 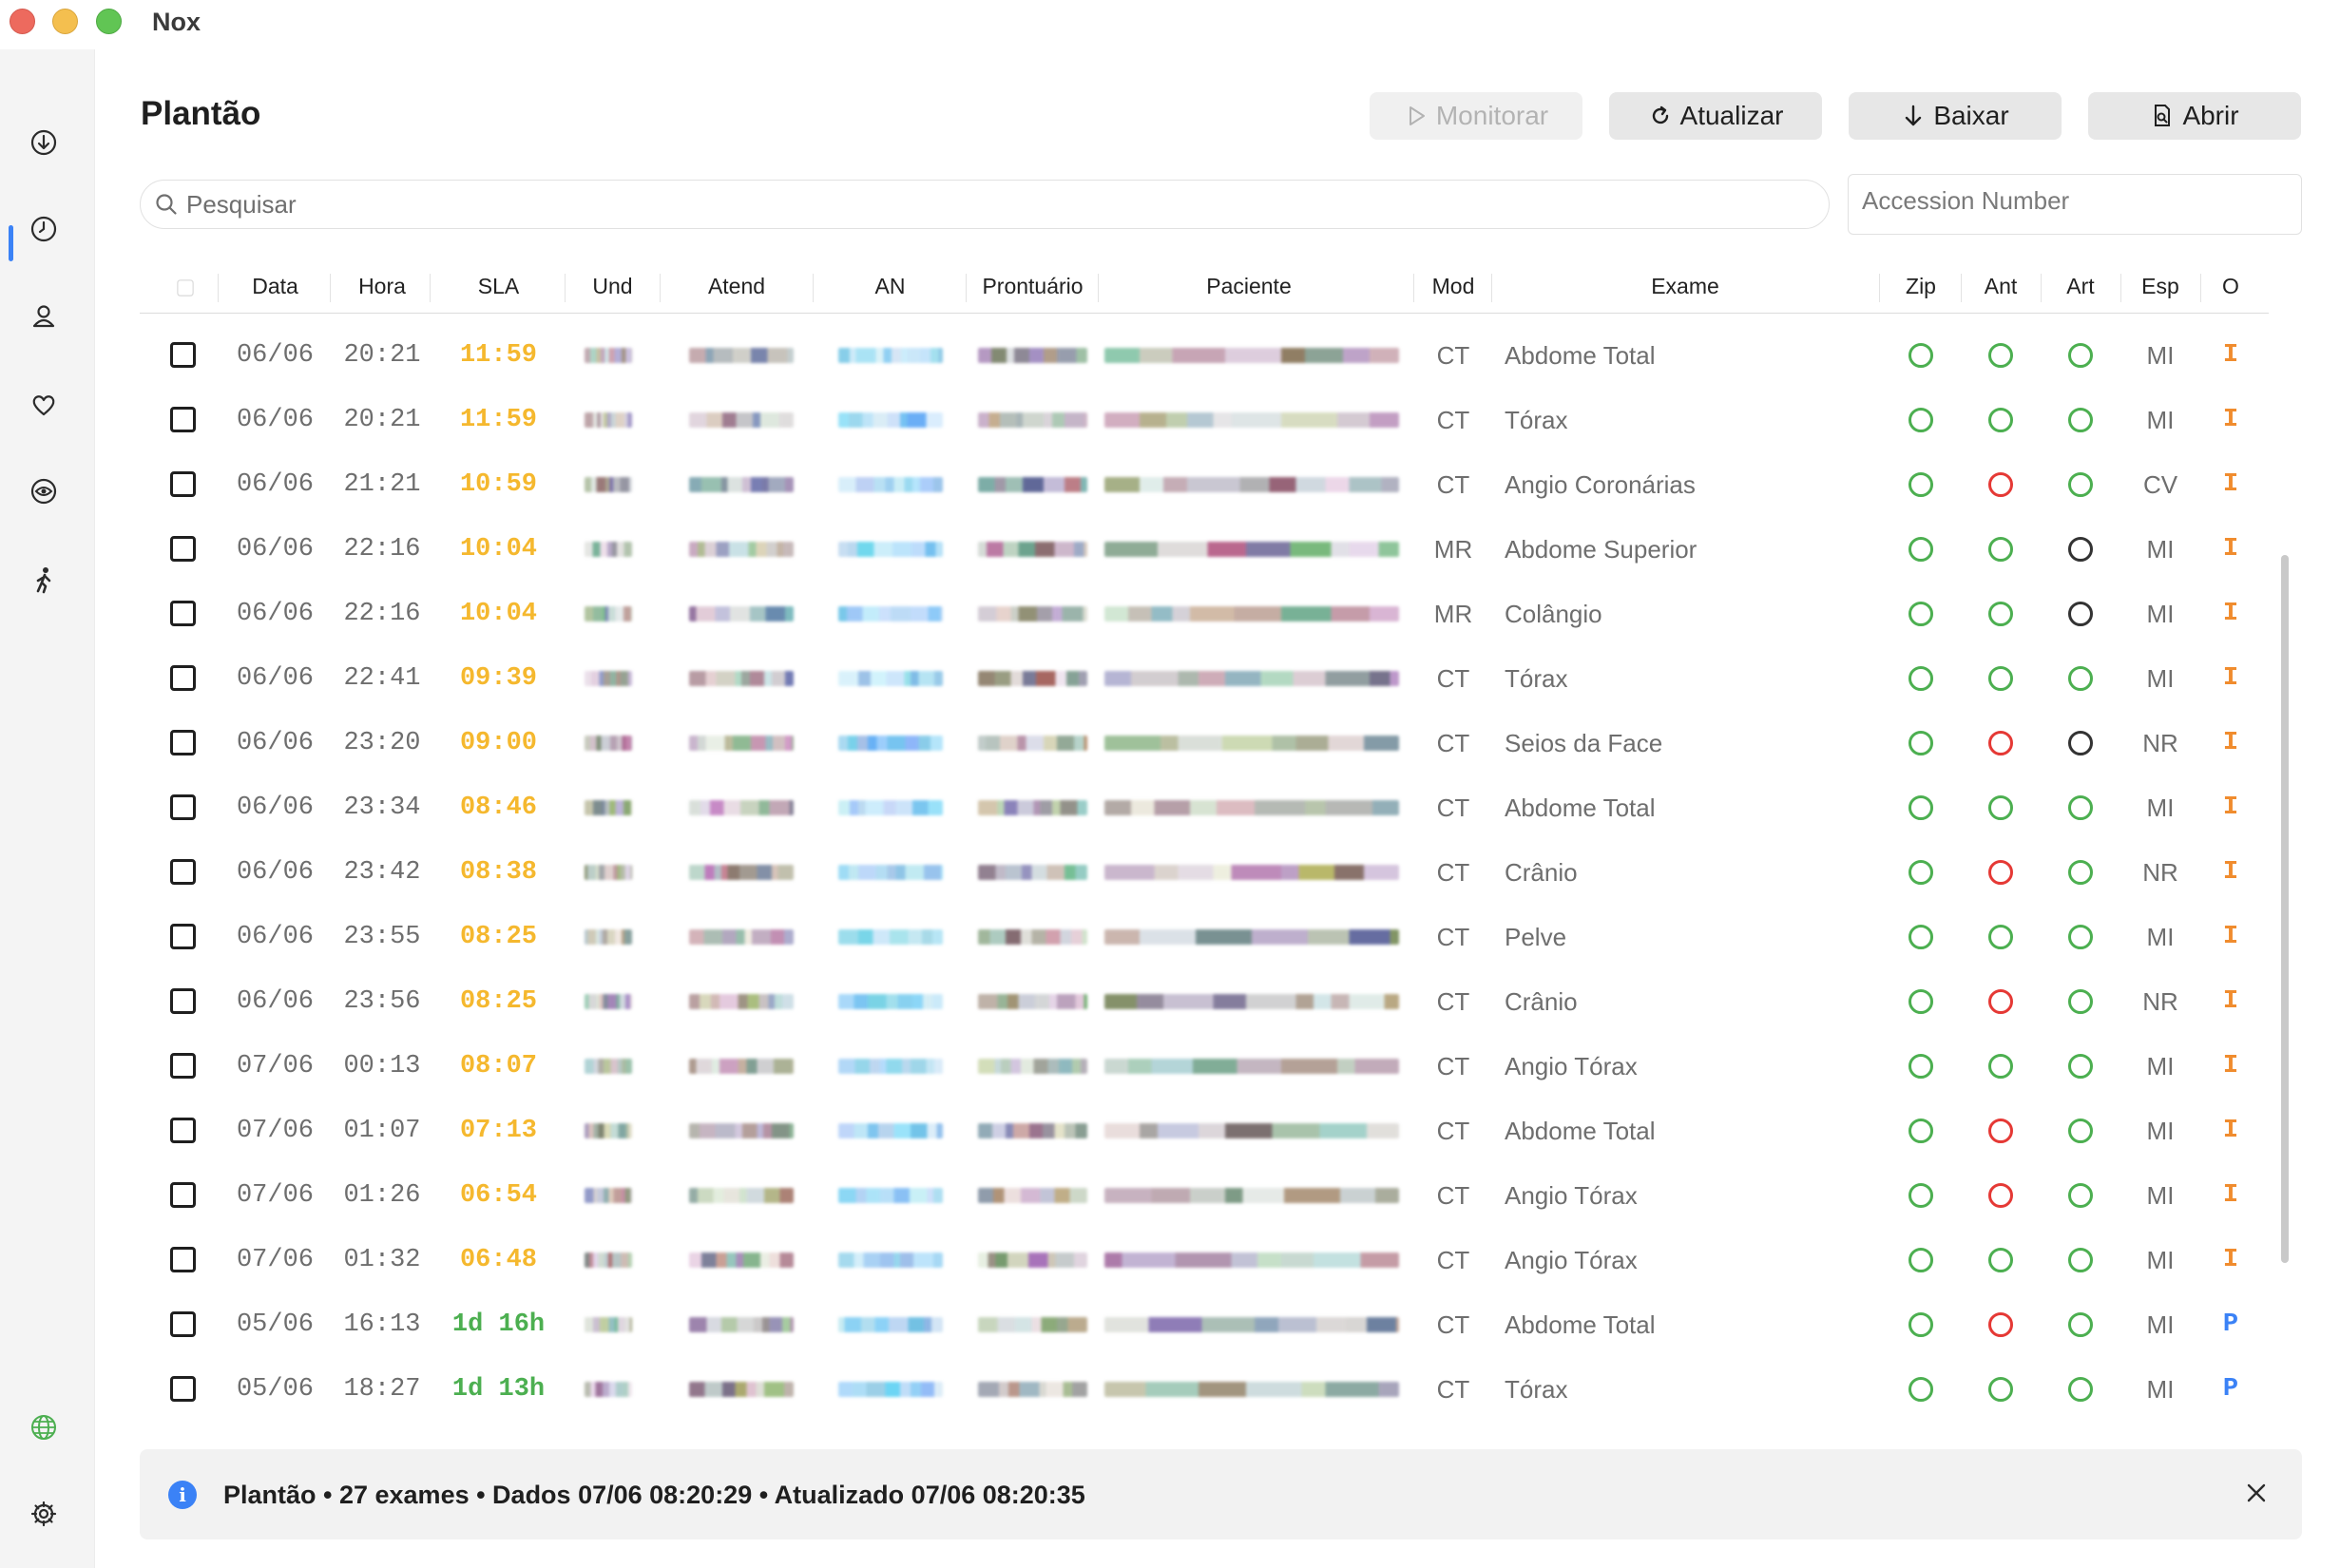 I want to click on table-row: 06/06 23:55 08:25 CT Pelve MI I, so click(x=1204, y=937).